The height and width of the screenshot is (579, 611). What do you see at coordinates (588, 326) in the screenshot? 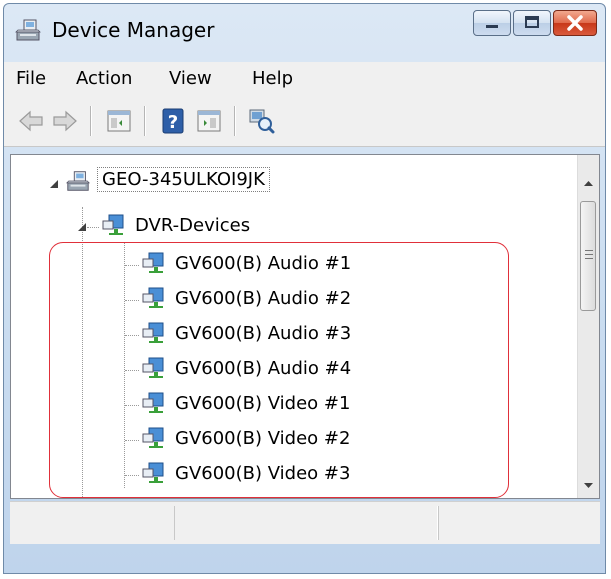
I see `vertical-scrollbar` at bounding box center [588, 326].